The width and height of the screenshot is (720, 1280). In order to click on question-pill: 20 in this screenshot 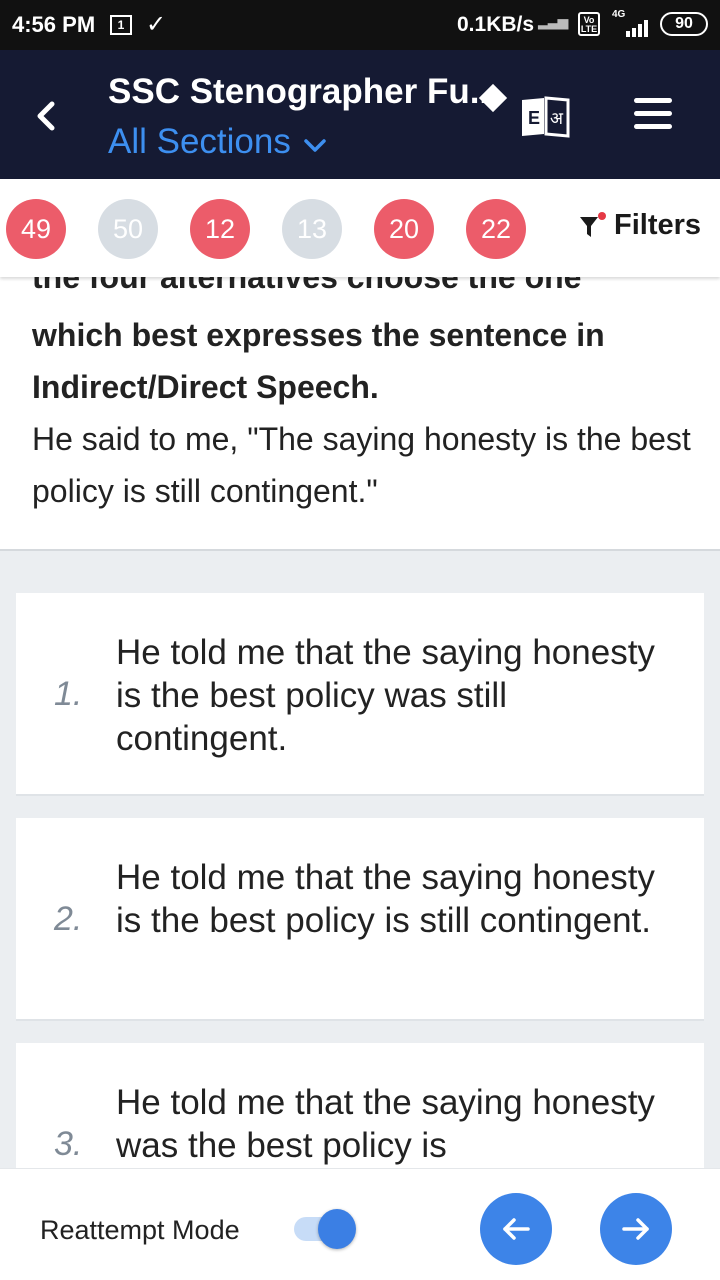, I will do `click(404, 229)`.